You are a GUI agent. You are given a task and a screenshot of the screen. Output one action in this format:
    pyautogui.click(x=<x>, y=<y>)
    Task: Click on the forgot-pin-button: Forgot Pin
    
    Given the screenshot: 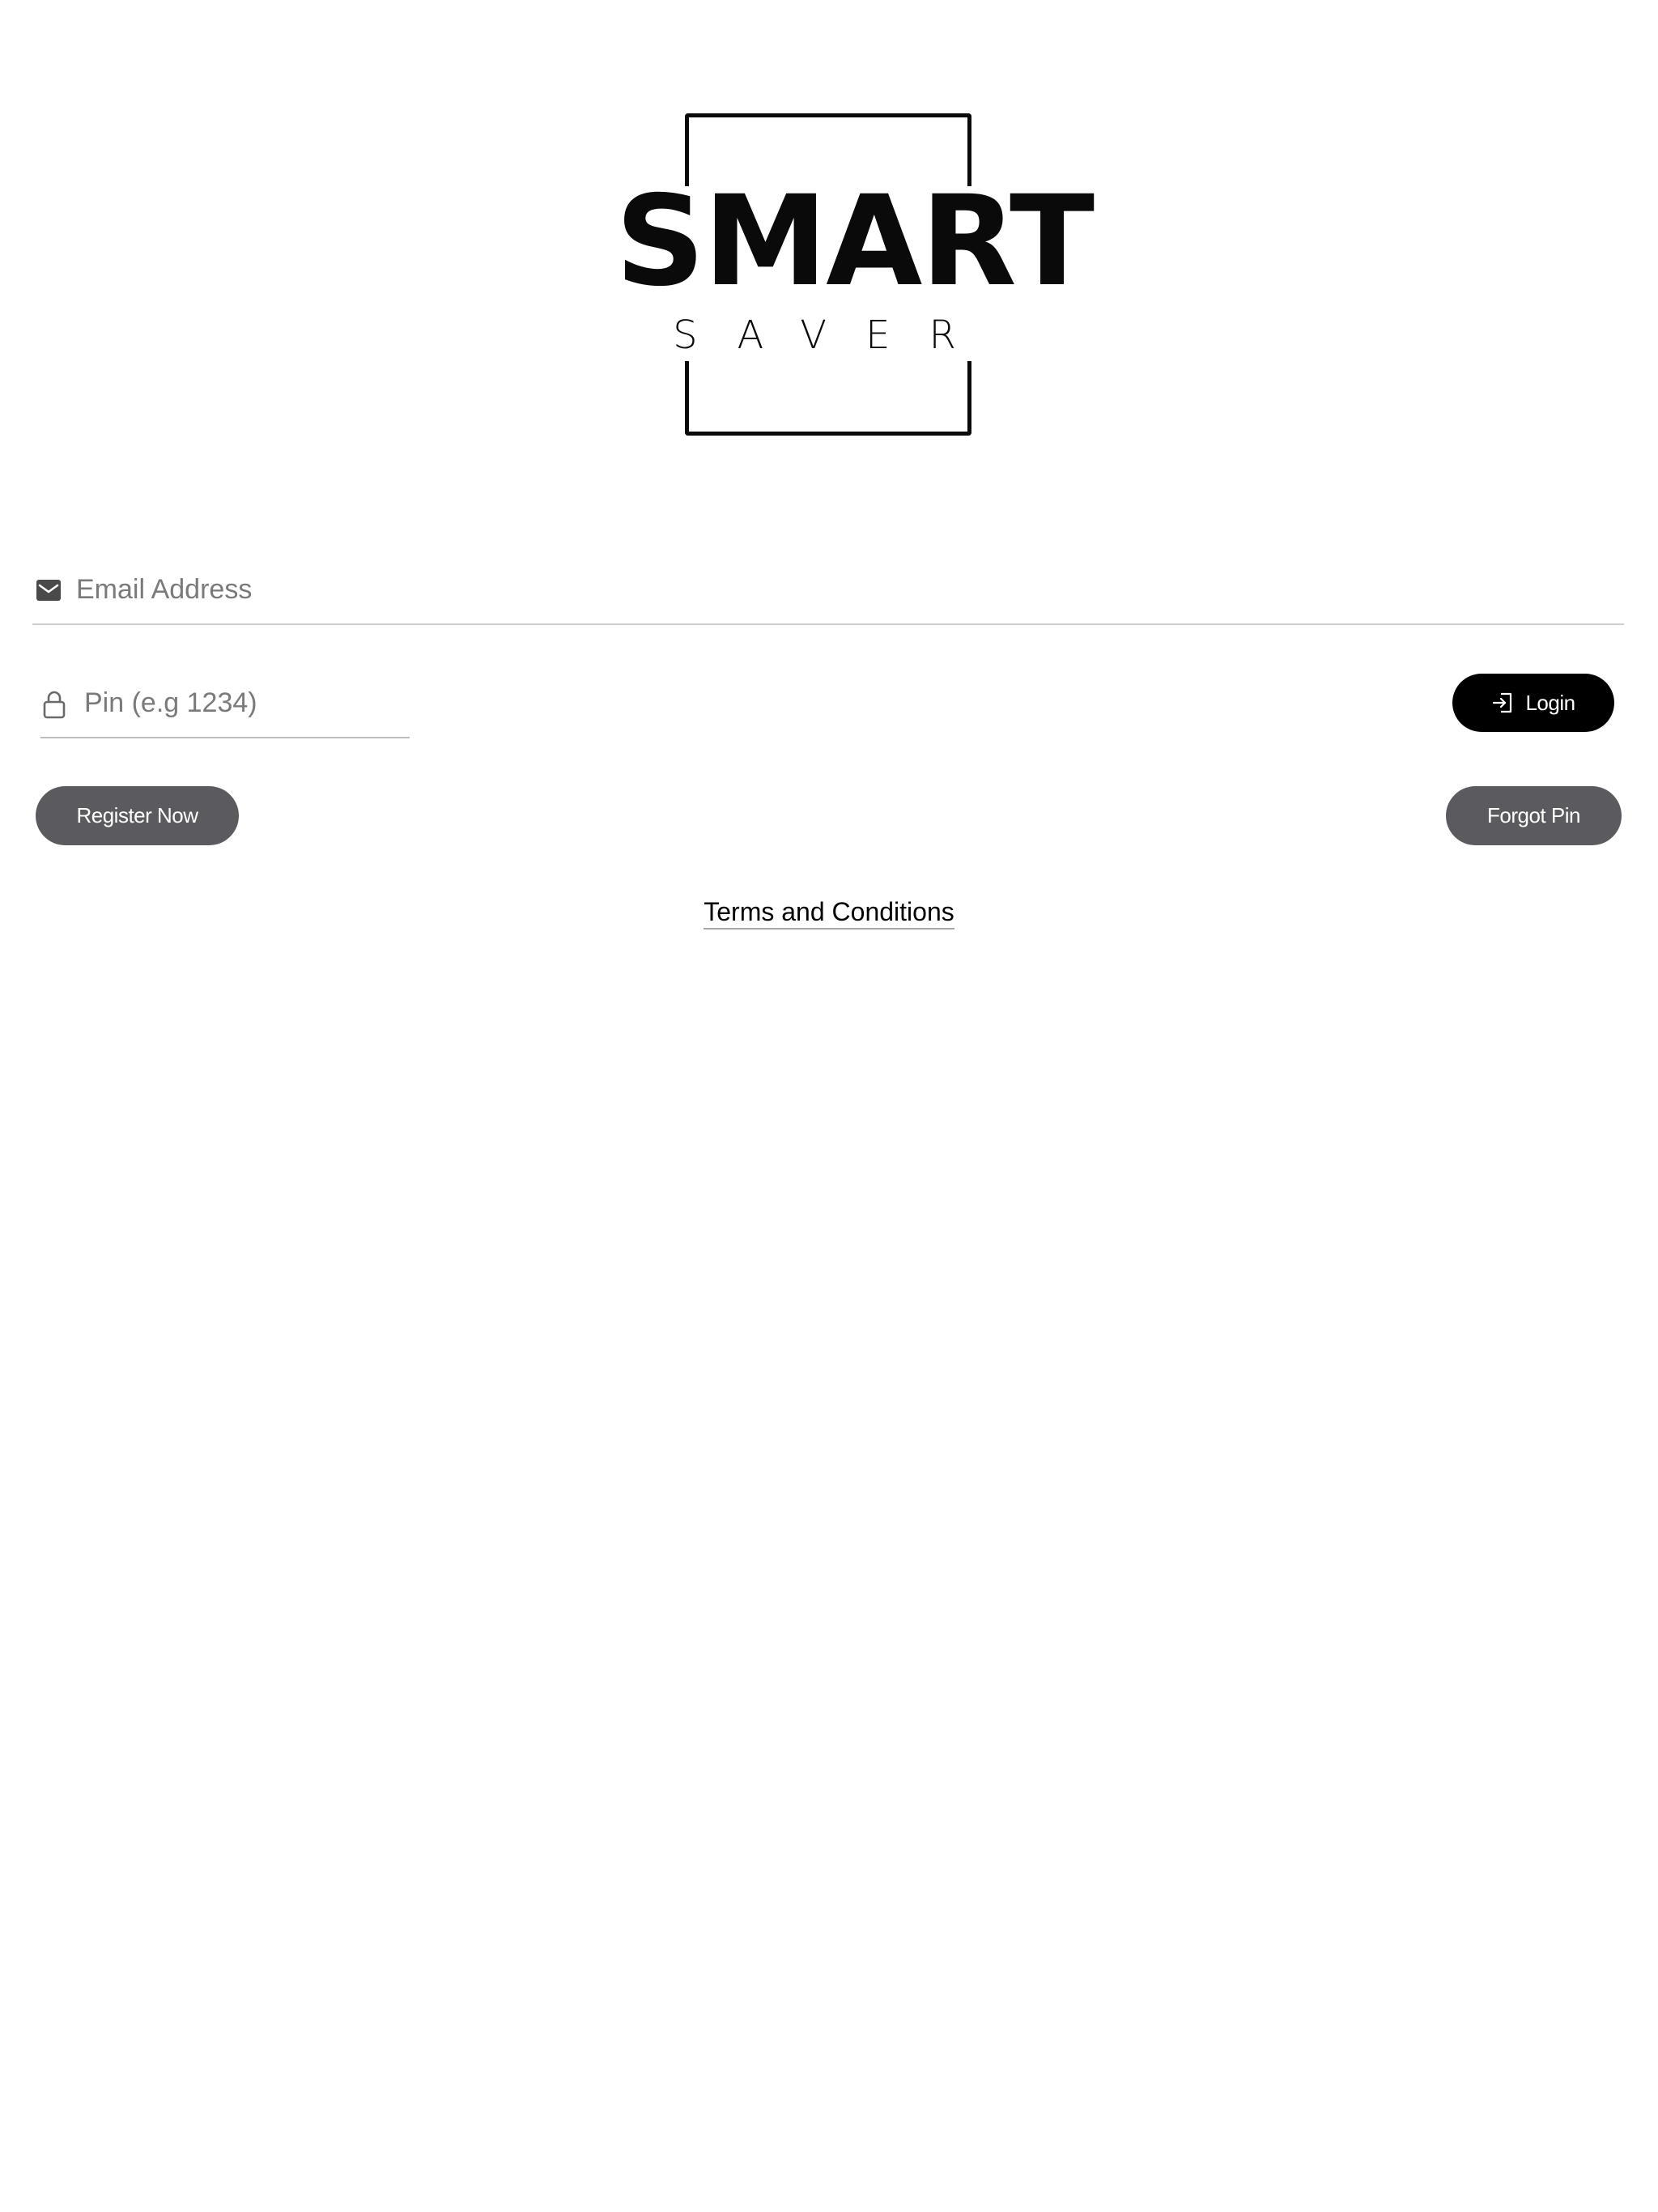 What is the action you would take?
    pyautogui.click(x=1534, y=816)
    